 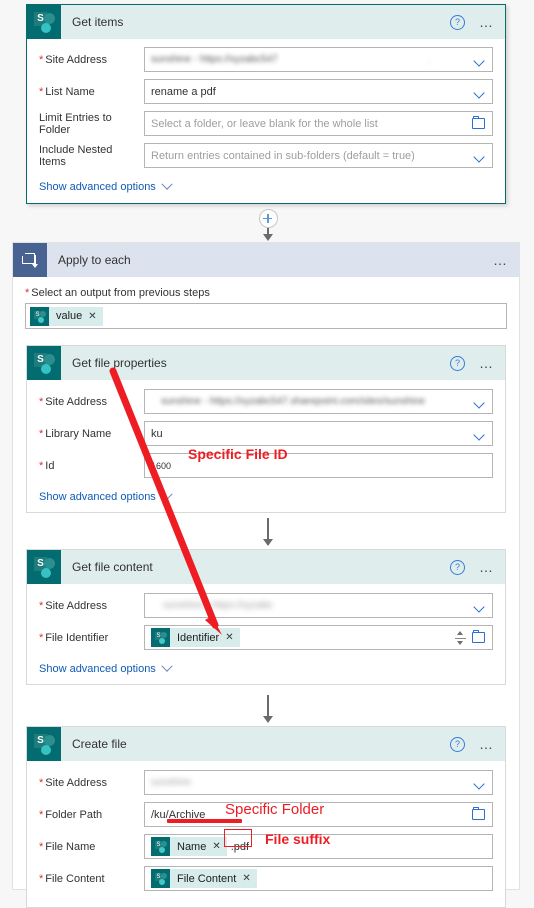 I want to click on annotation-specific-file-id: Specific File ID, so click(x=238, y=454).